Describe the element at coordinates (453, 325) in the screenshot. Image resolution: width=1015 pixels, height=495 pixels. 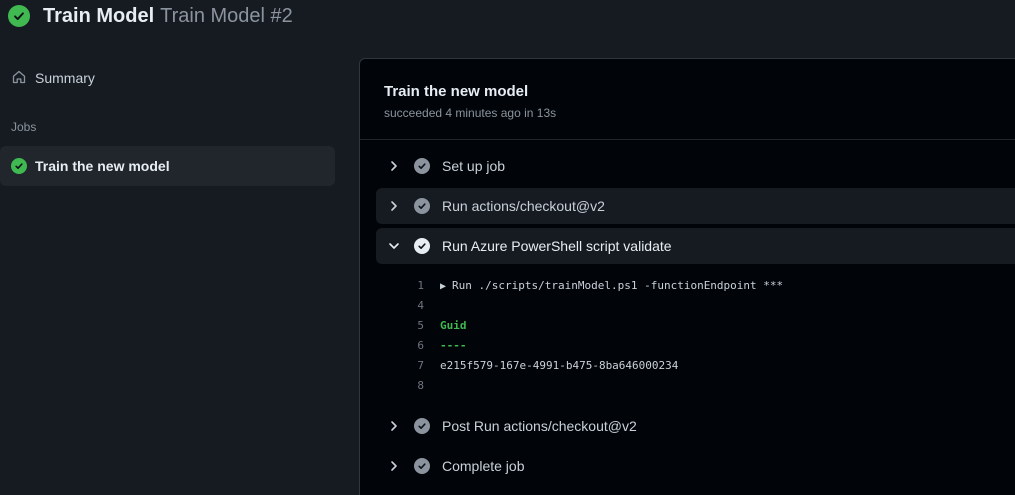
I see `log-text: Guid` at that location.